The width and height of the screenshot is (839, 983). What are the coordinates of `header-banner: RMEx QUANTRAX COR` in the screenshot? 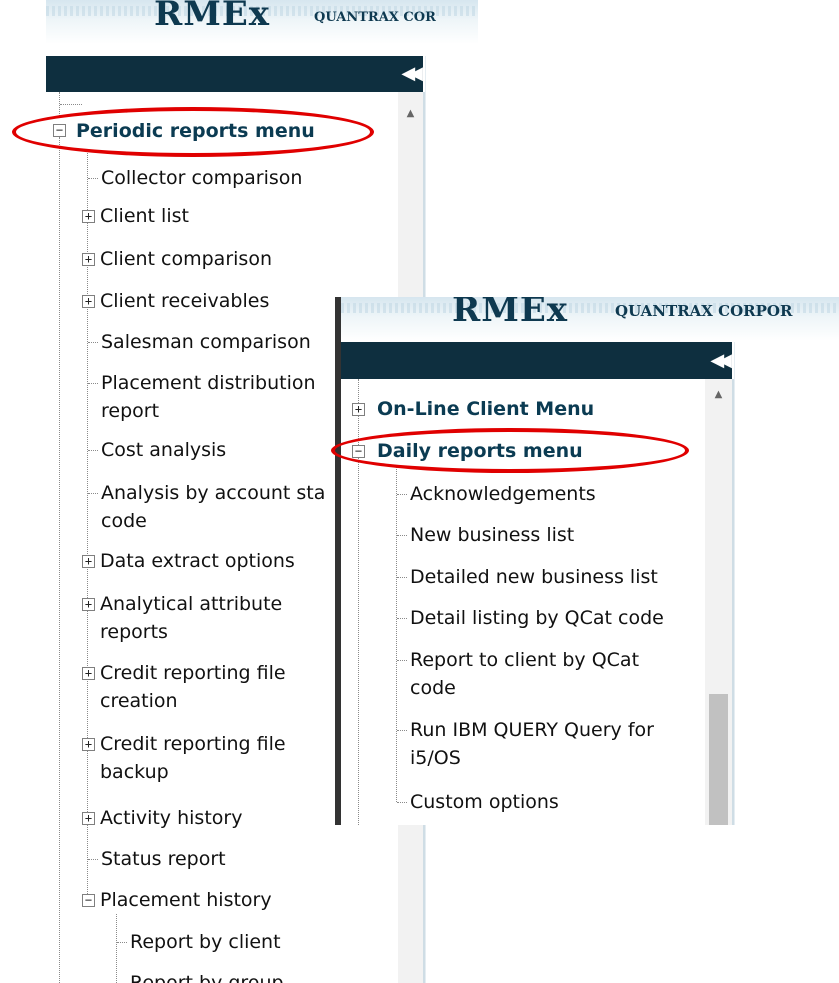 It's located at (262, 22).